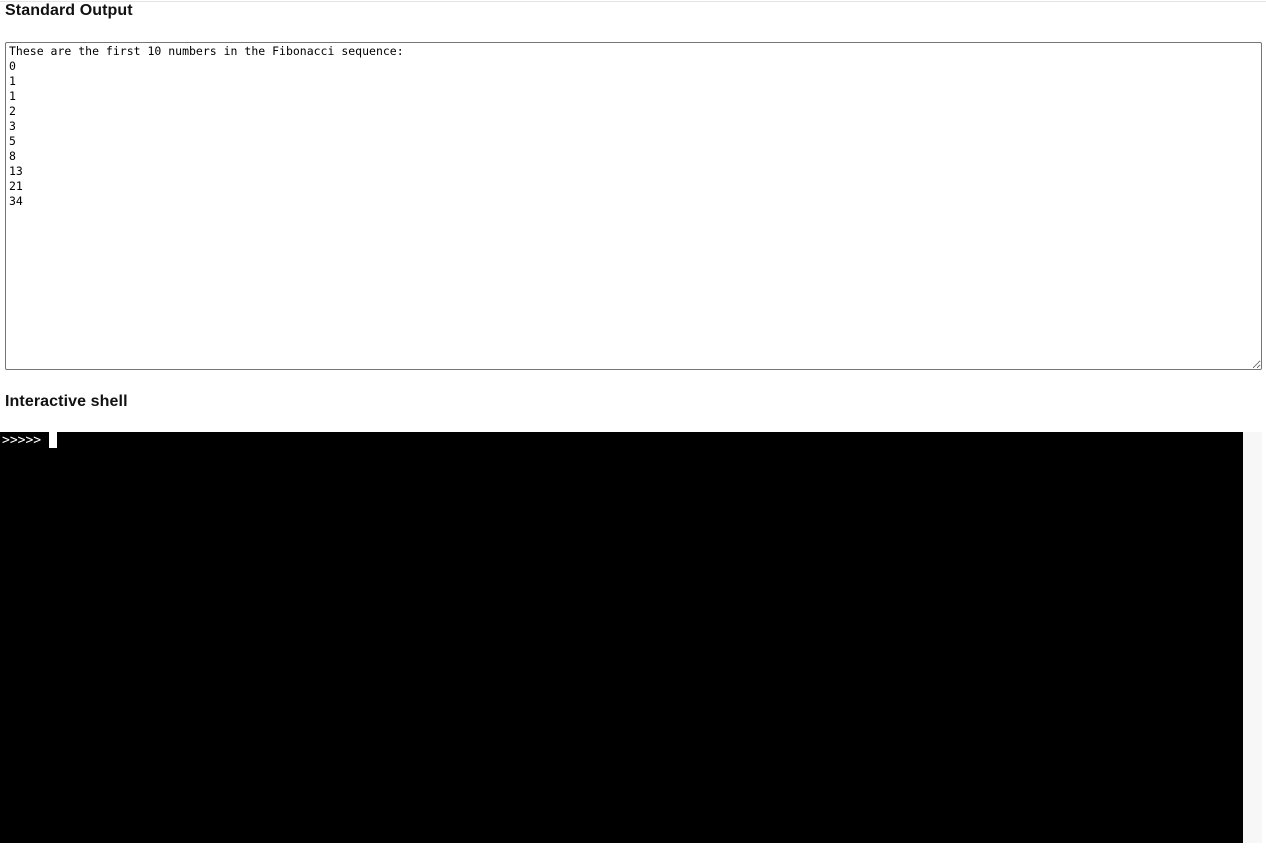 The height and width of the screenshot is (856, 1266). Describe the element at coordinates (22, 440) in the screenshot. I see `shell-prompt-symbol: >>>>>` at that location.